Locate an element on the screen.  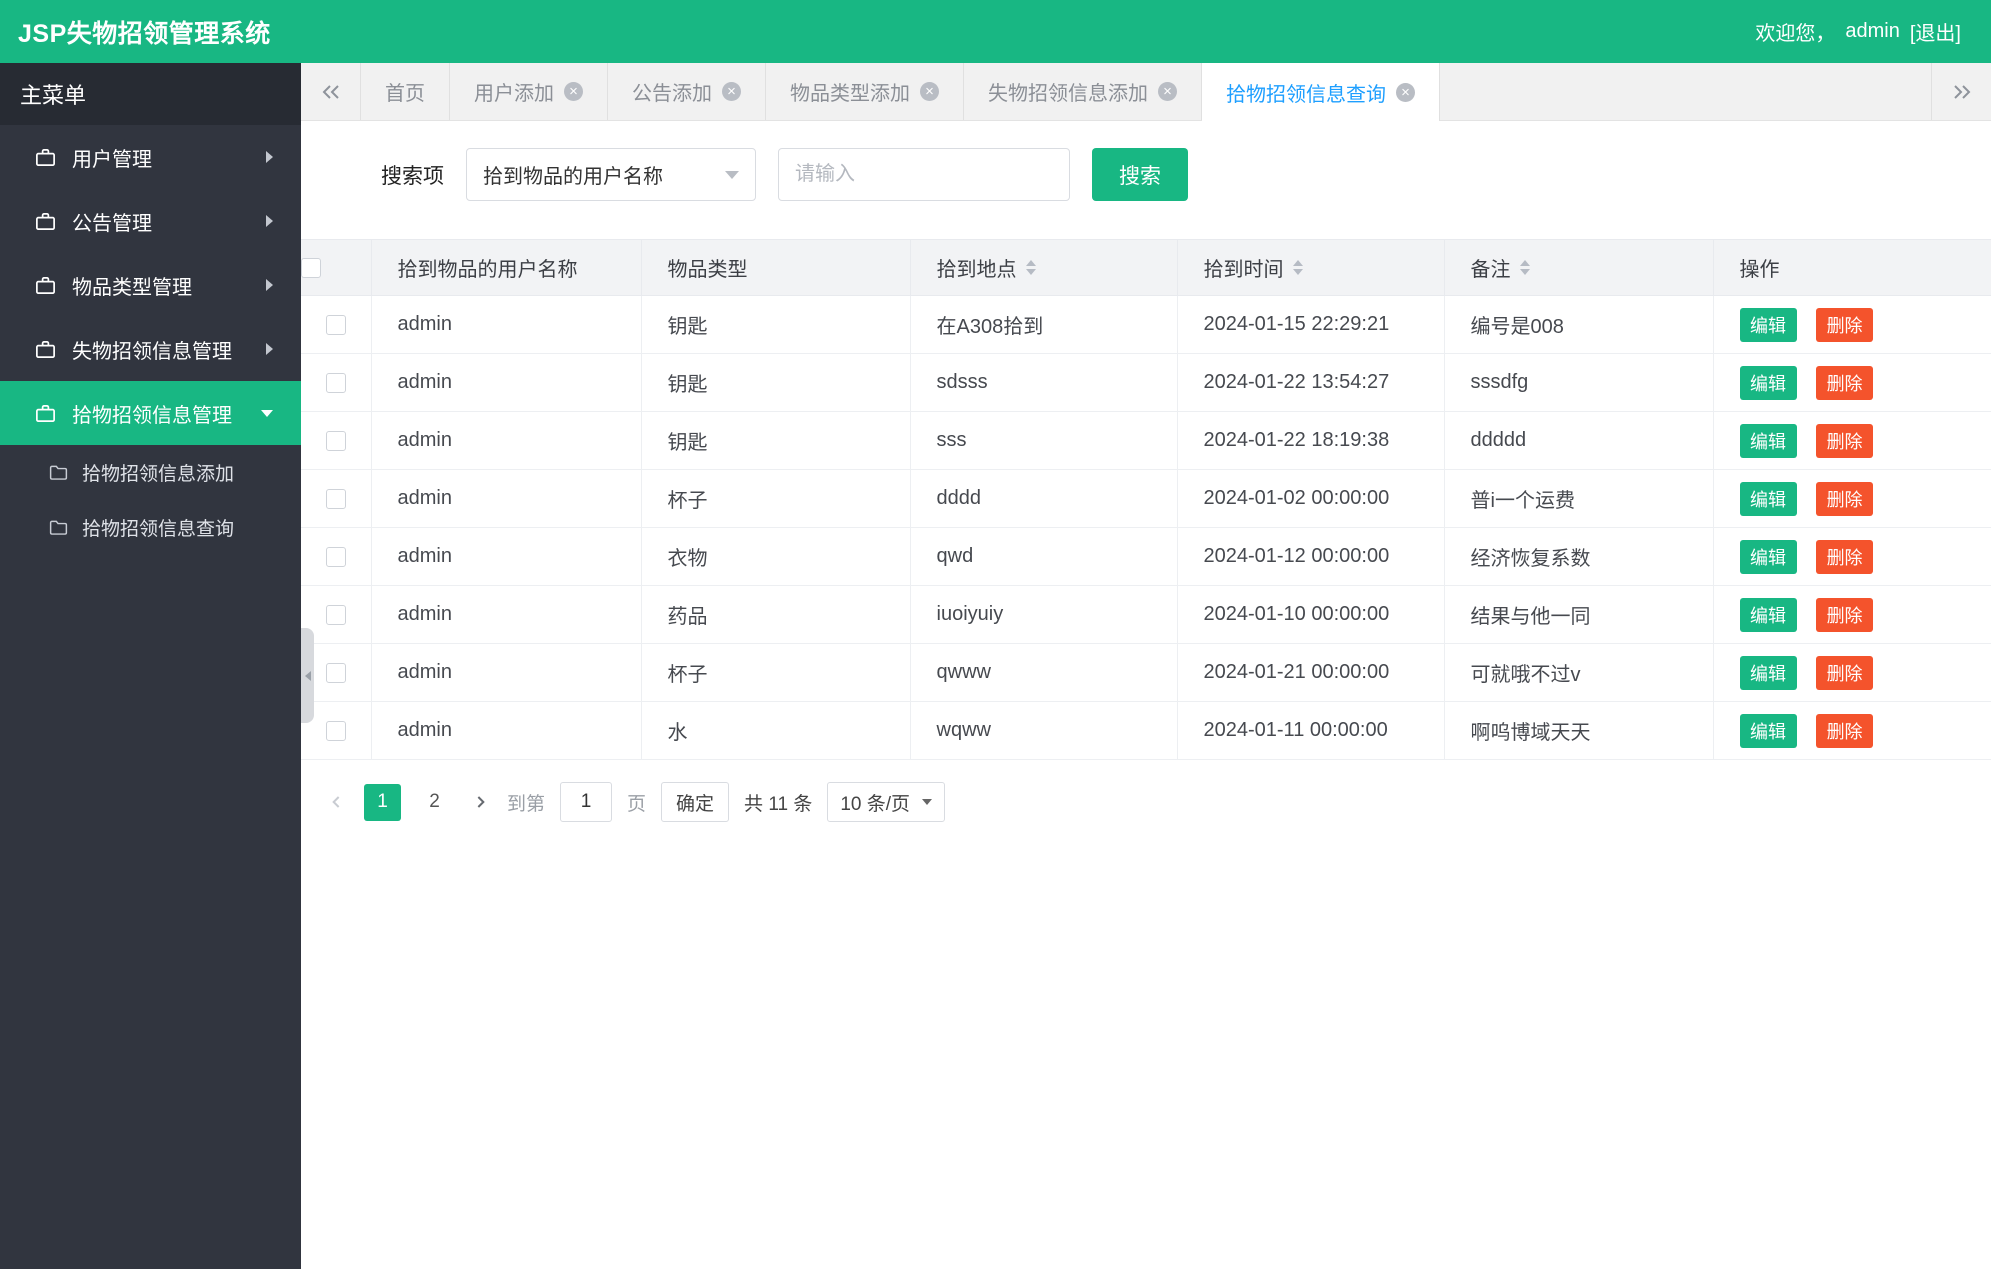
next-page-icon is located at coordinates (480, 802).